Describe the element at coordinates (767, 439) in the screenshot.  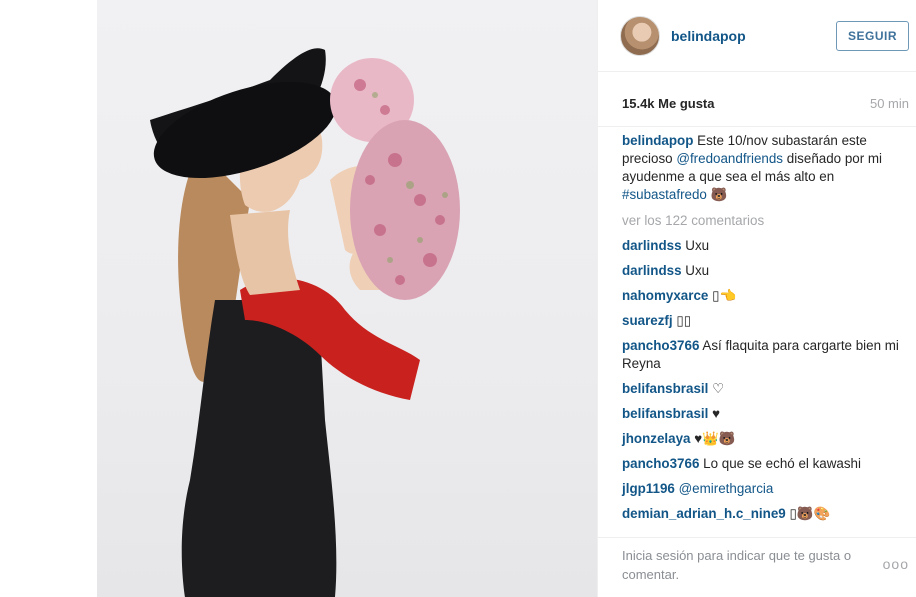
I see `comment: jhonzelaya ♥👑🐻` at that location.